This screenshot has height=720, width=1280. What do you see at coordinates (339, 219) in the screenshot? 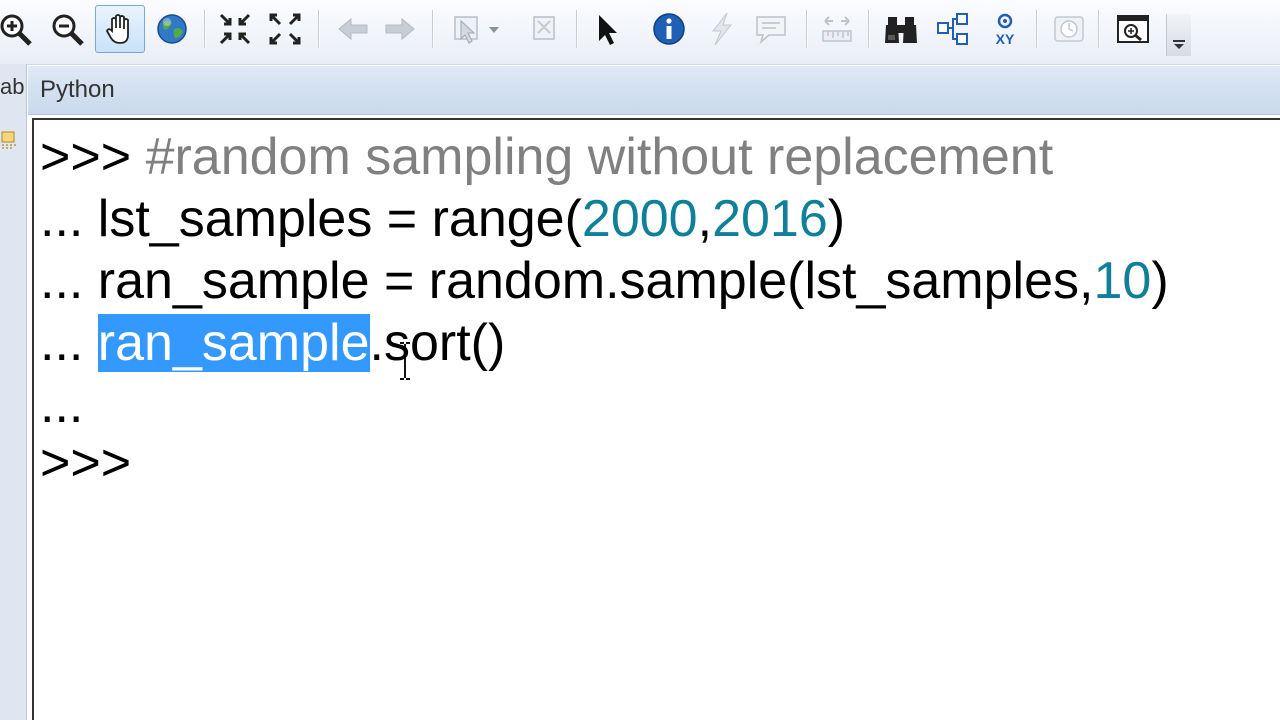
I see `code-text: lst_samples = range(` at bounding box center [339, 219].